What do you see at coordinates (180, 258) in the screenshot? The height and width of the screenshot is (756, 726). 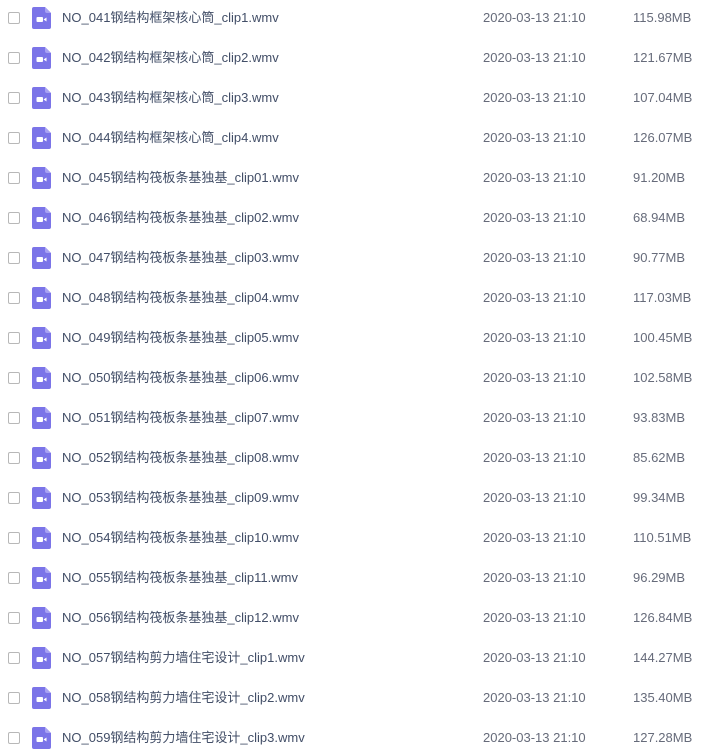 I see `file-name: NO_047钢结构筏板条基独基_clip03.wmv` at bounding box center [180, 258].